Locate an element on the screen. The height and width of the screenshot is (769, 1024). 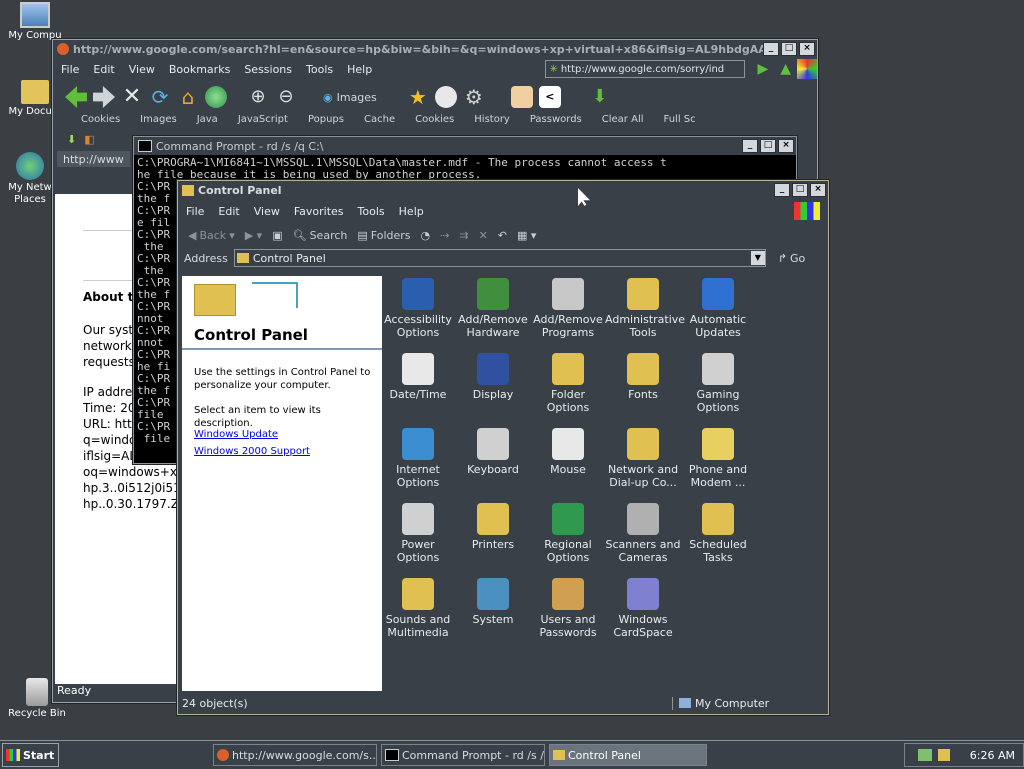
cp-item-printers: Printers is located at coordinates (493, 527).